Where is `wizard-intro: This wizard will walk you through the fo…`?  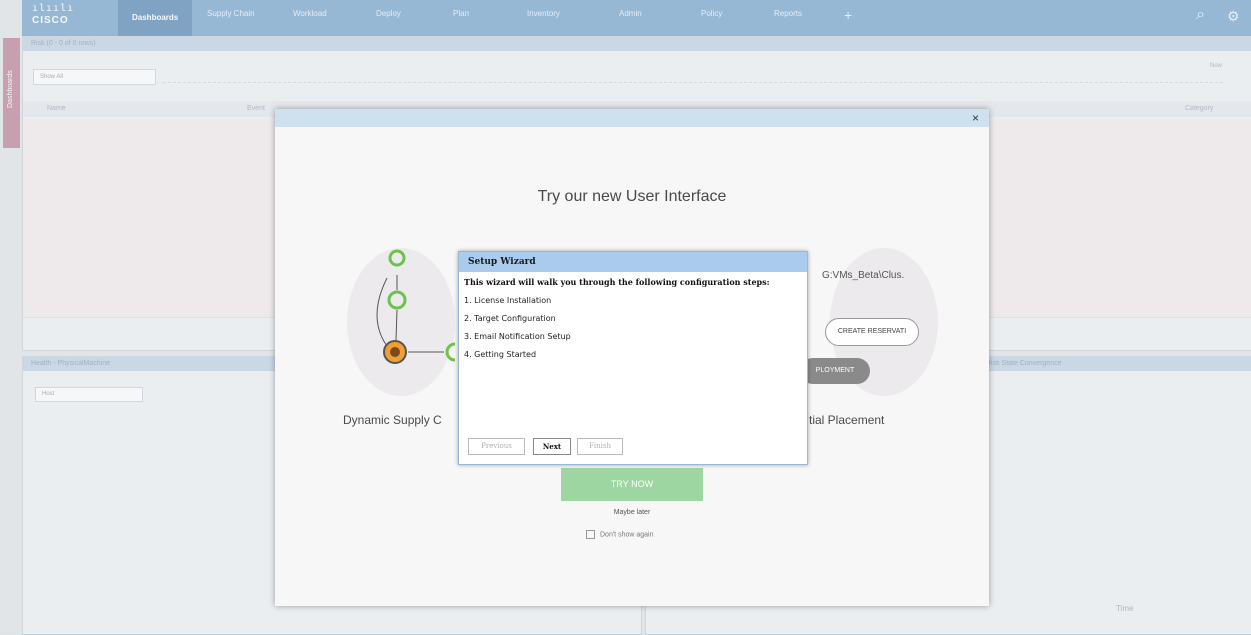 wizard-intro: This wizard will walk you through the fo… is located at coordinates (617, 282).